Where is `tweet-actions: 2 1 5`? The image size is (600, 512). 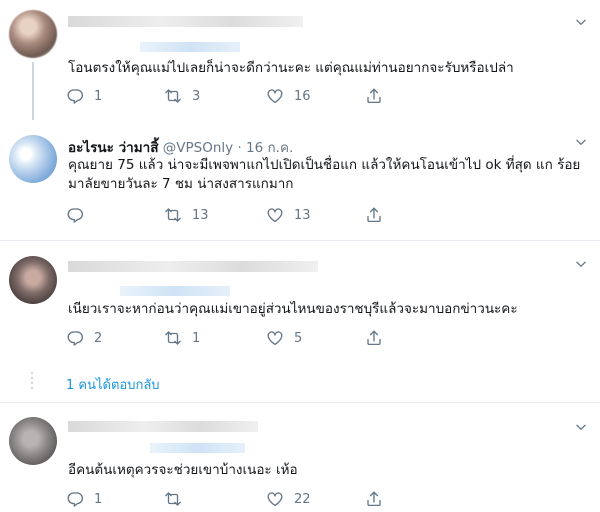 tweet-actions: 2 1 5 is located at coordinates (236, 338).